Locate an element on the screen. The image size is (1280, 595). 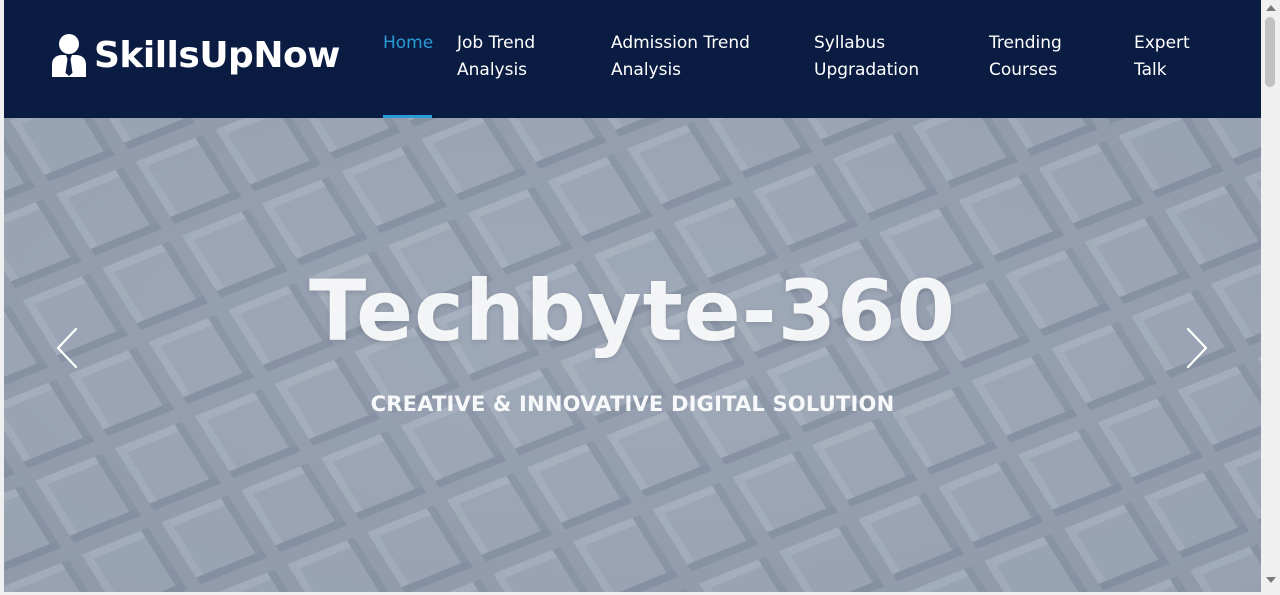
scrollbar-thumb is located at coordinates (1270, 52).